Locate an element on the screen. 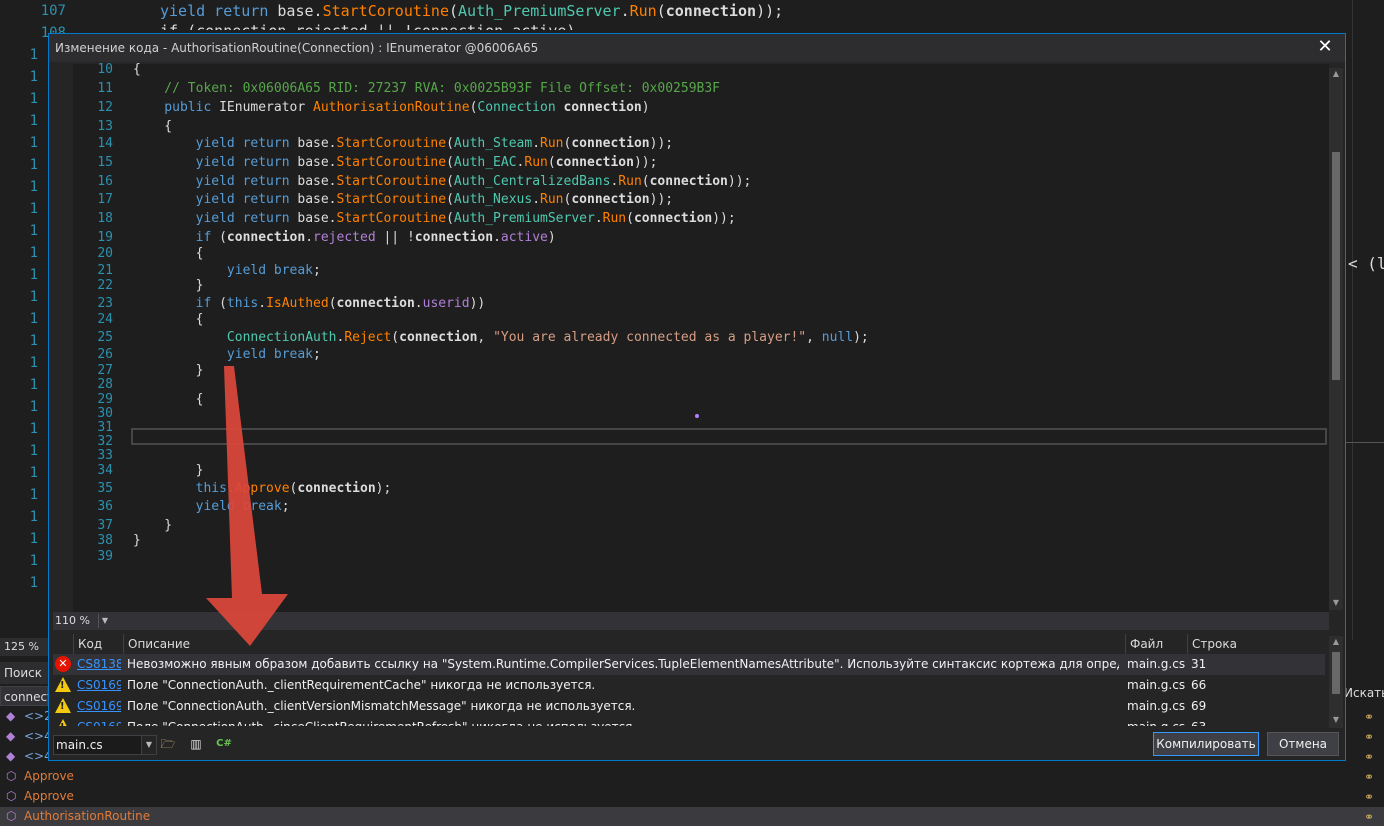 The width and height of the screenshot is (1384, 826). background-zoom-level: 125 % is located at coordinates (26, 647).